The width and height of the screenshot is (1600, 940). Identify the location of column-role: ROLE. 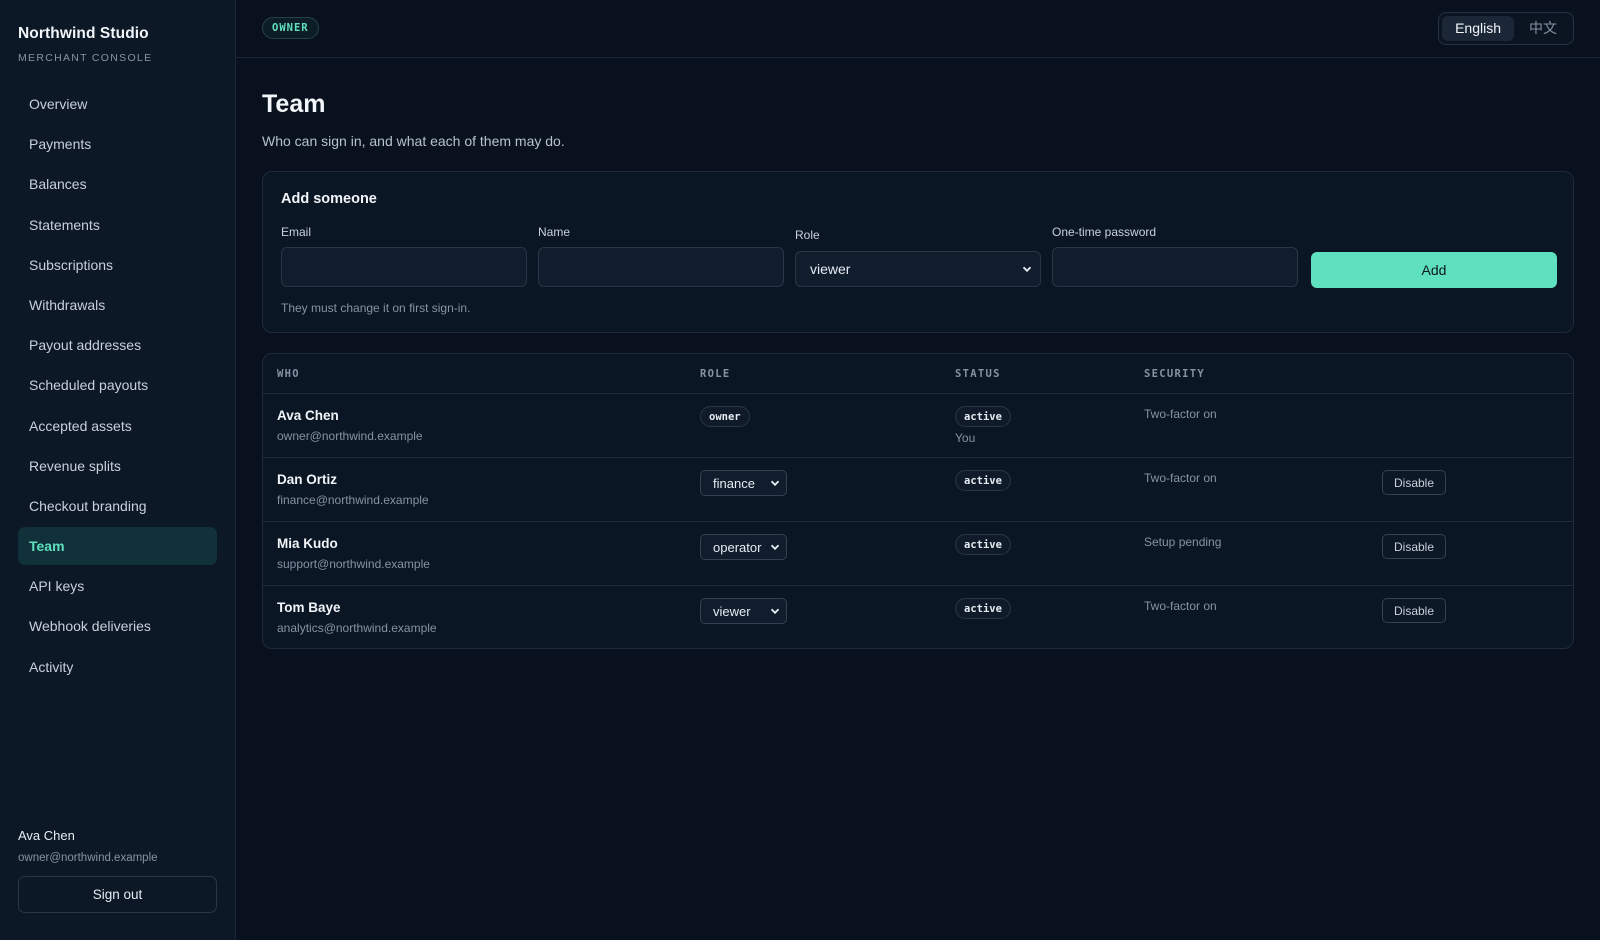
(715, 374).